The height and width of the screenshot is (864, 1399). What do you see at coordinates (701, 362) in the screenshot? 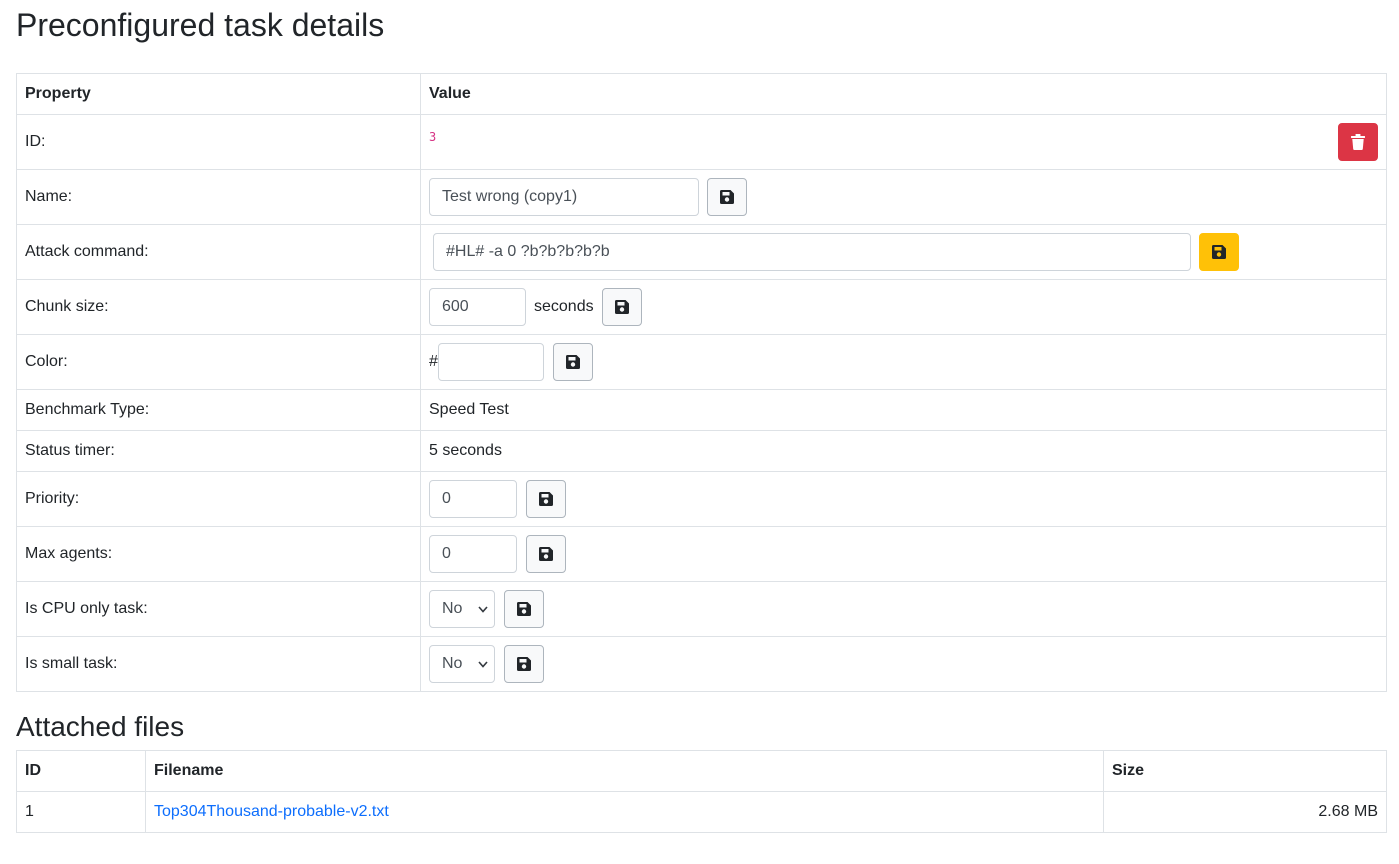
I see `row-color: Color: #` at bounding box center [701, 362].